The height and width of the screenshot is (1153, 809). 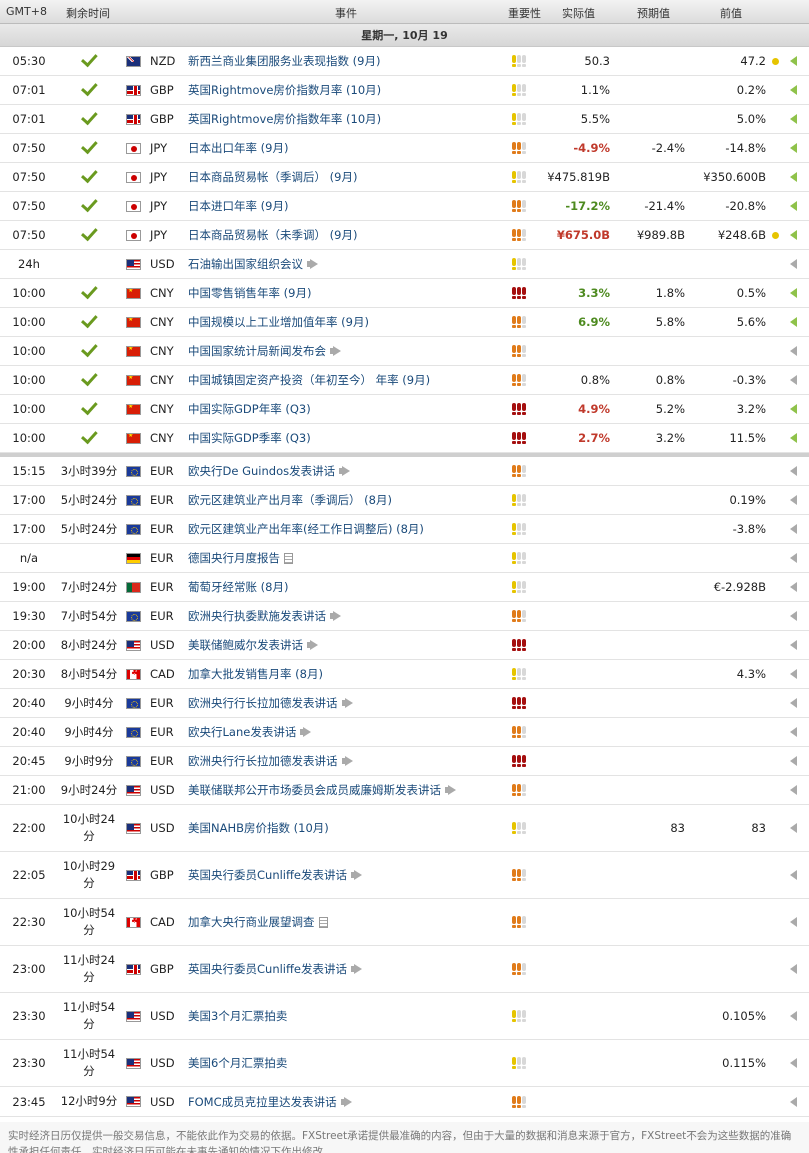 I want to click on event-name: 加拿大批发销售月率 (8月), so click(x=348, y=674).